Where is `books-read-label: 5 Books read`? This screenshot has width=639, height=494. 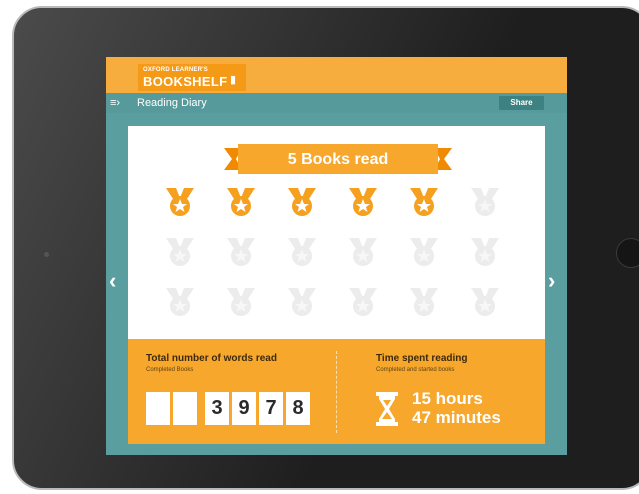
books-read-label: 5 Books read is located at coordinates (338, 159).